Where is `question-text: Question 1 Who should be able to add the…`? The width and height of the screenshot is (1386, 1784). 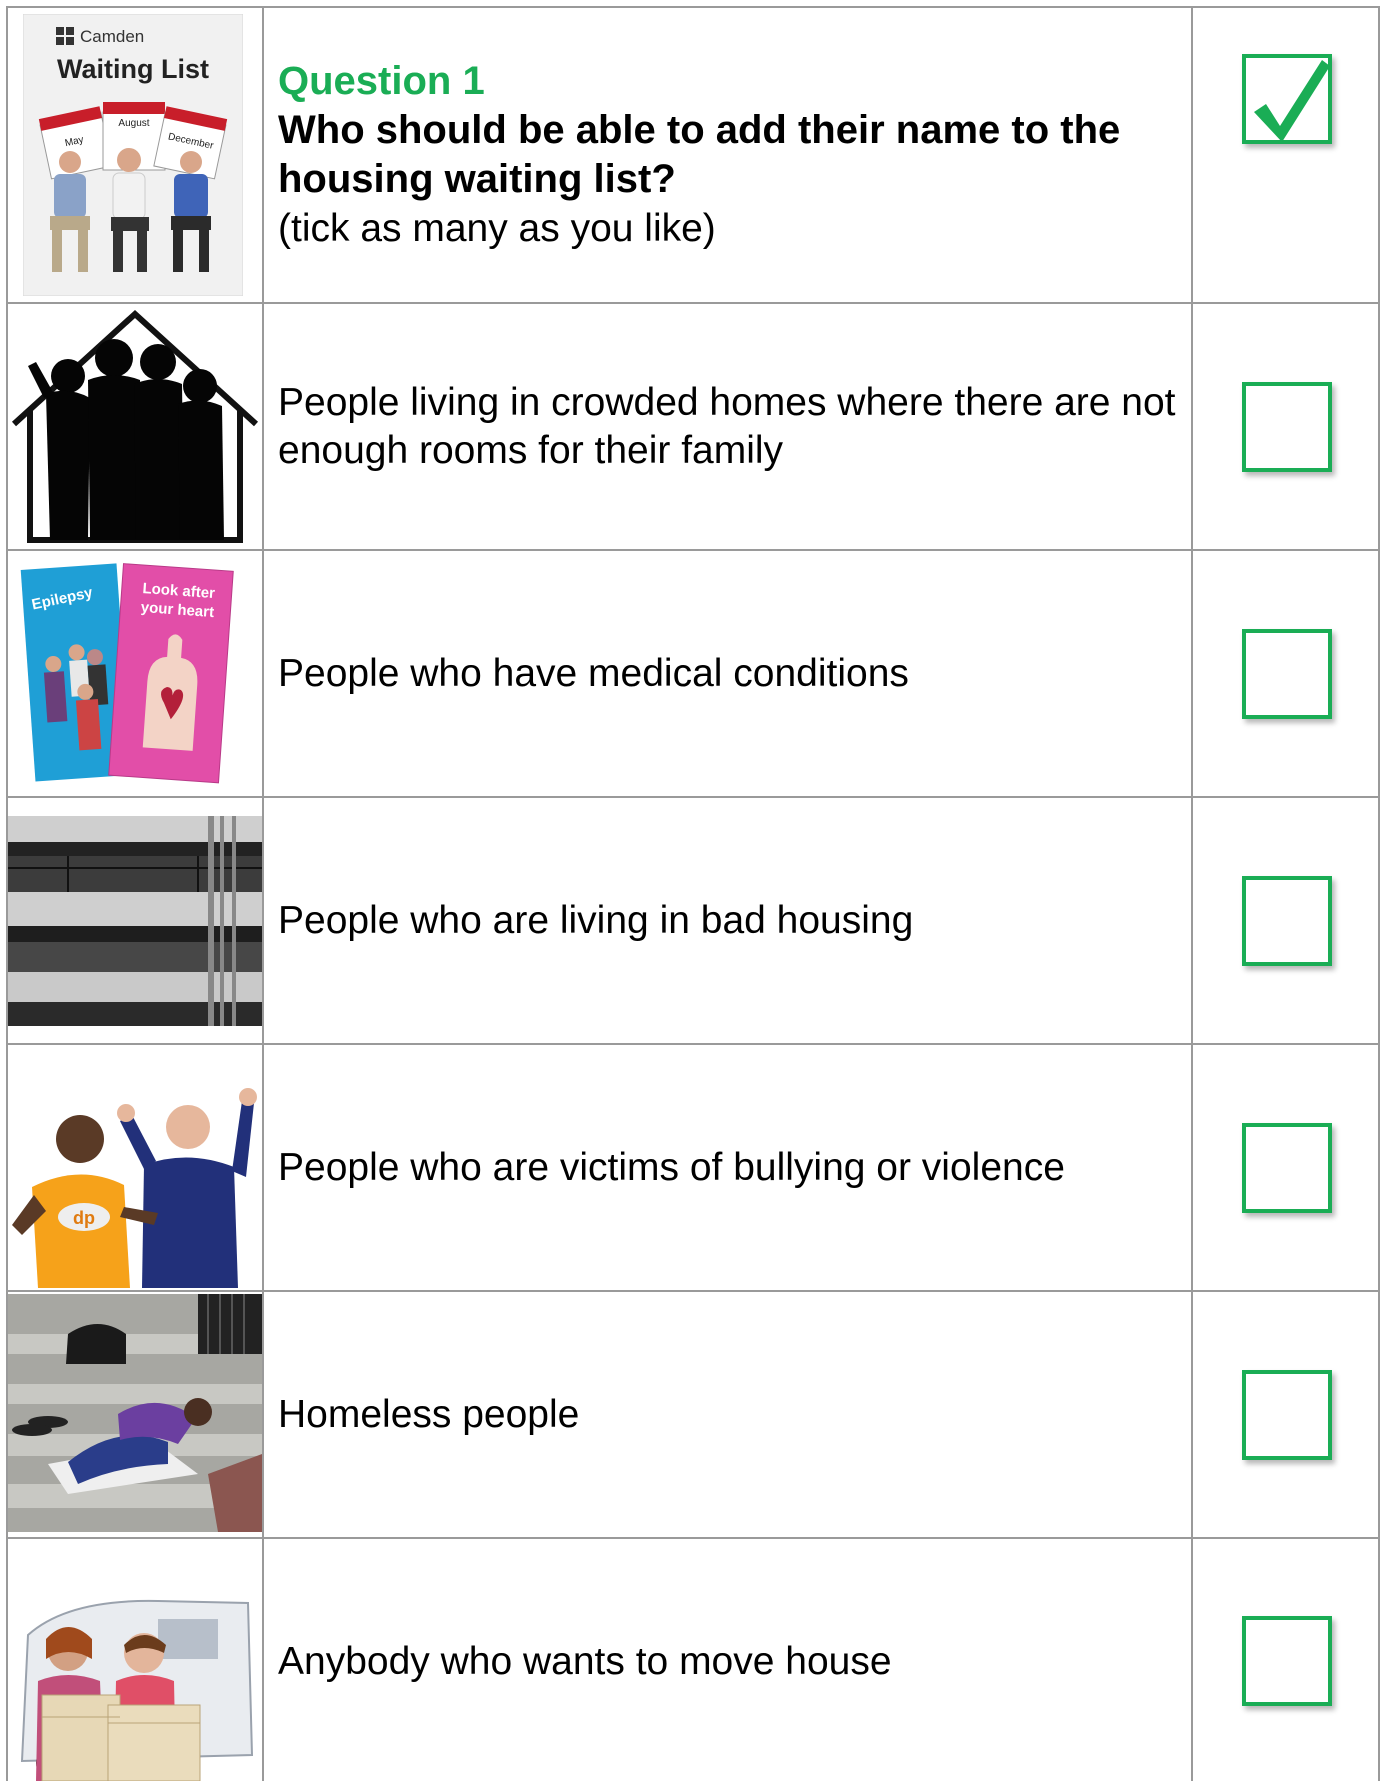
question-text: Question 1 Who should be able to add the… is located at coordinates (728, 155).